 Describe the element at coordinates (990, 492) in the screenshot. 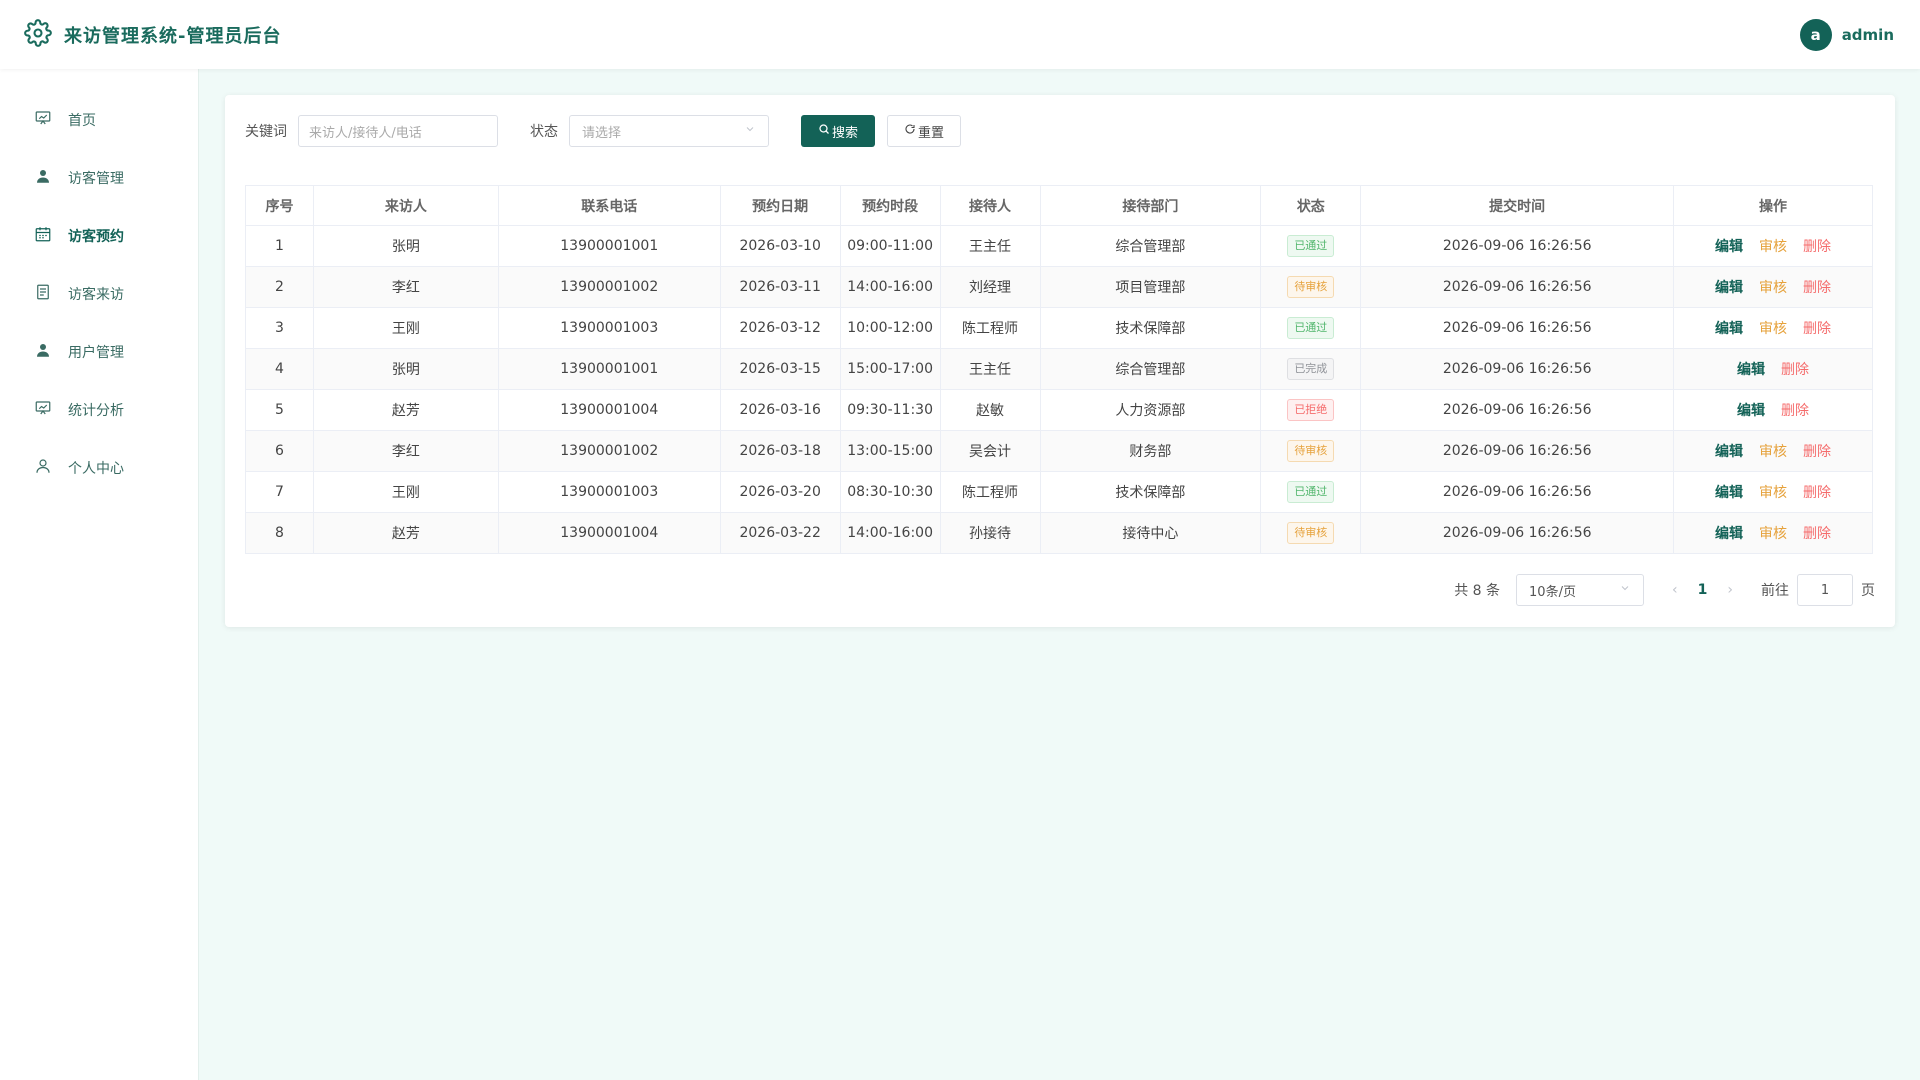

I see `cell-host: 陈工程师` at that location.